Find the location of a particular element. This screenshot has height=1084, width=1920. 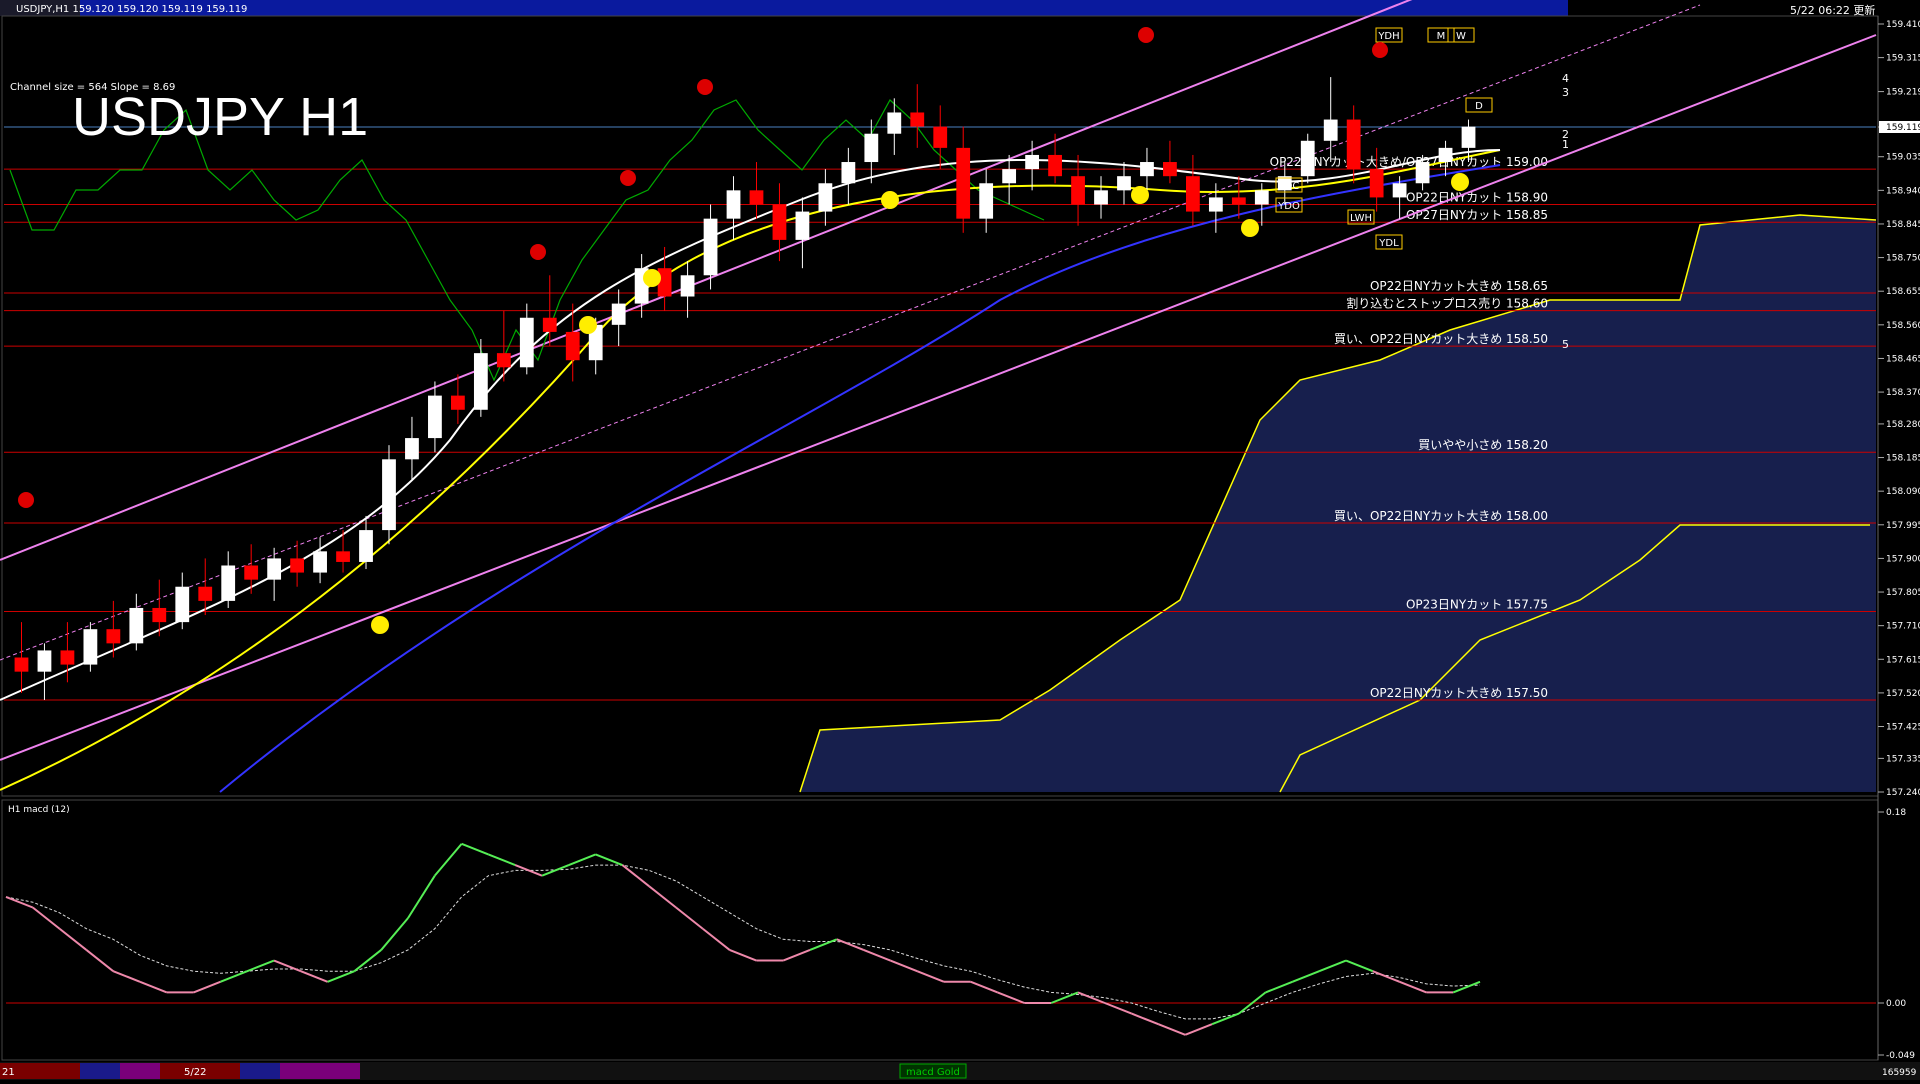

price-tick-label: 158.655 is located at coordinates (1903, 292).